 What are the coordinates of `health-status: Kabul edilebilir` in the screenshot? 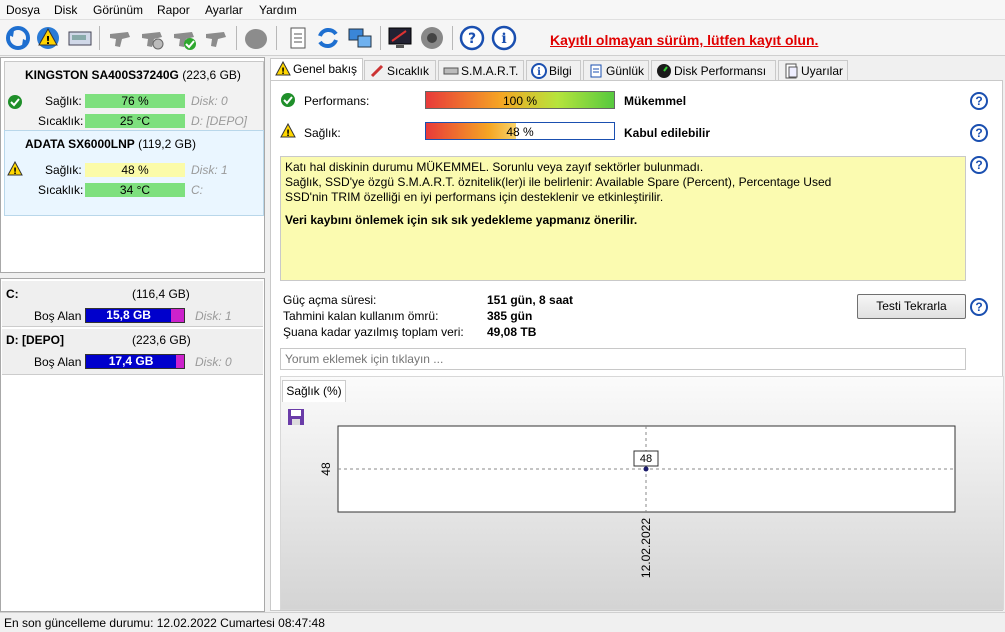 It's located at (667, 133).